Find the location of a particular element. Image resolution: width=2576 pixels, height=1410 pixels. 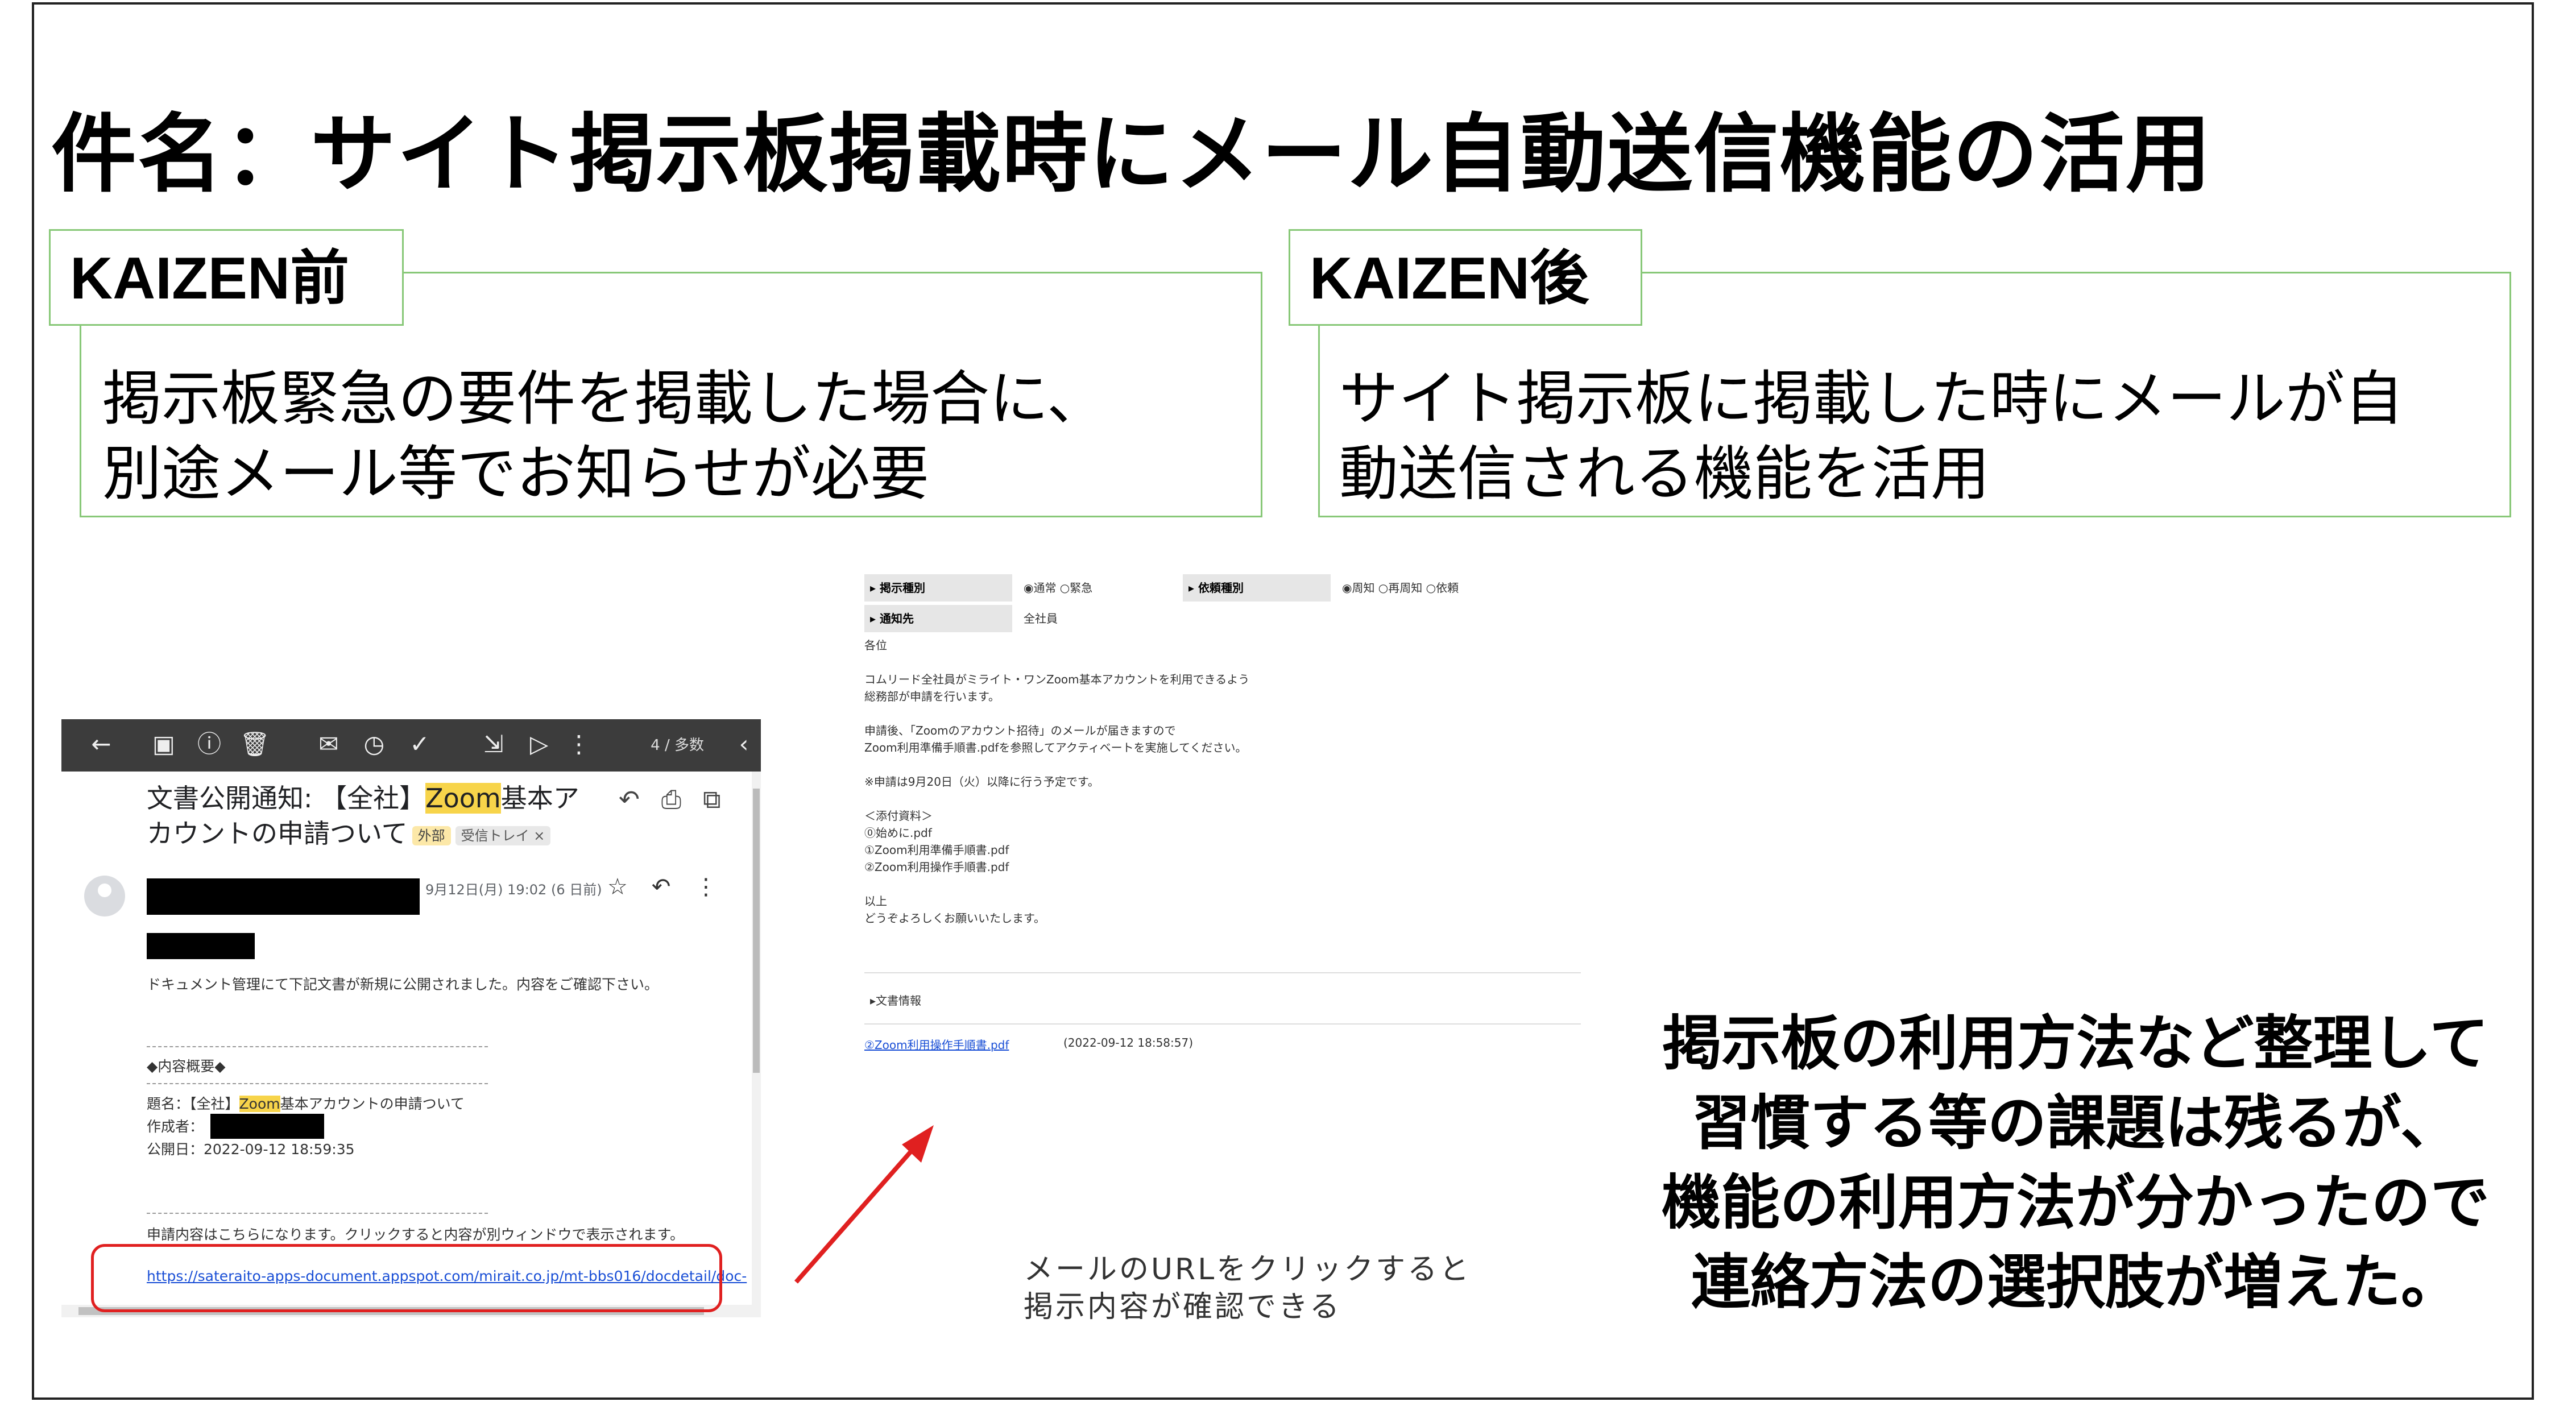

redacted-recipient is located at coordinates (201, 946).